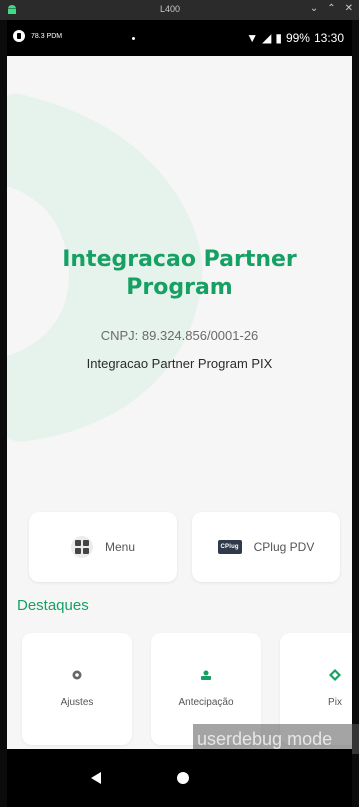  I want to click on pix-icon, so click(335, 675).